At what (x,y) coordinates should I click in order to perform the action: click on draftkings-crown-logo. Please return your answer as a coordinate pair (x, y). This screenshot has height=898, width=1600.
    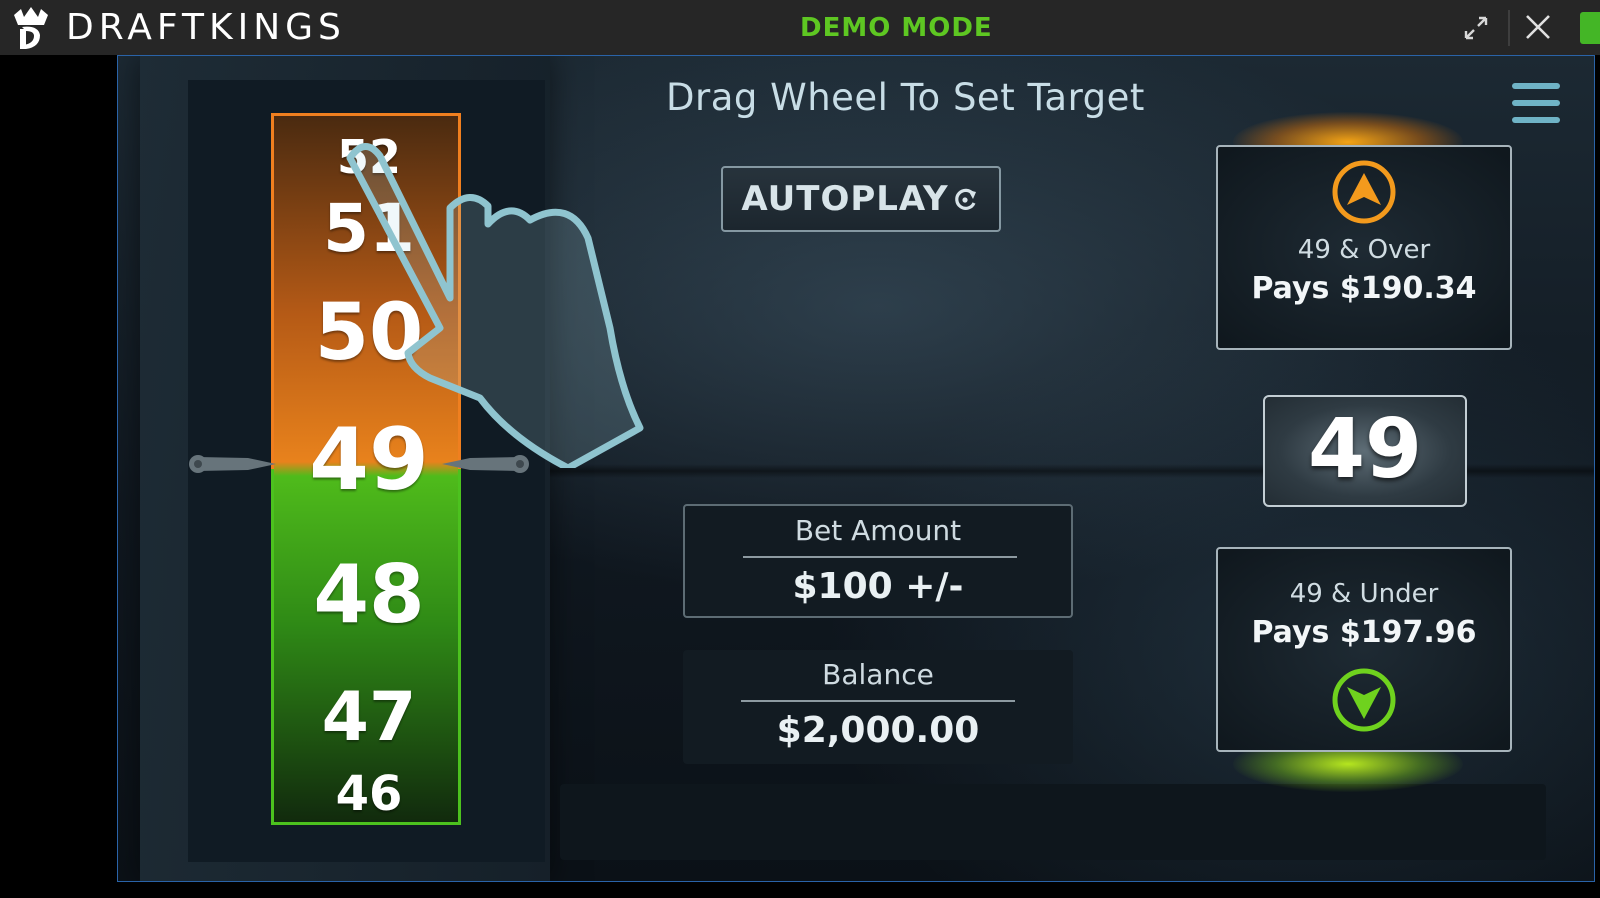
    Looking at the image, I should click on (31, 28).